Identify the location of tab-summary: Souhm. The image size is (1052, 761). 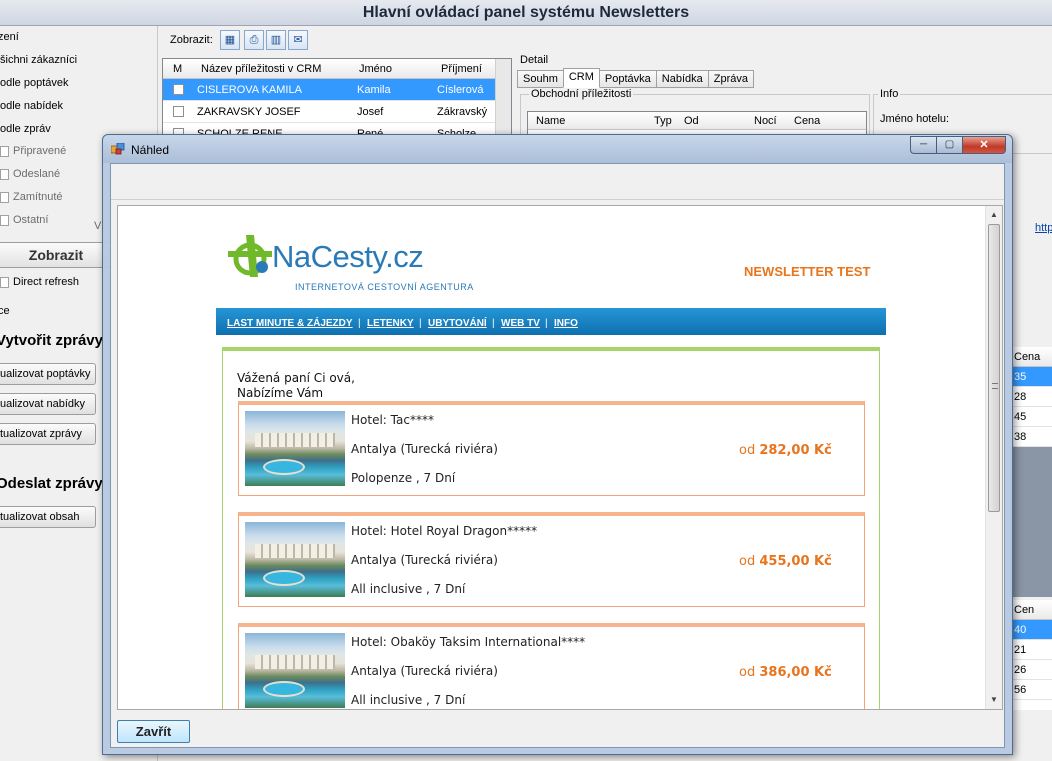
(540, 79).